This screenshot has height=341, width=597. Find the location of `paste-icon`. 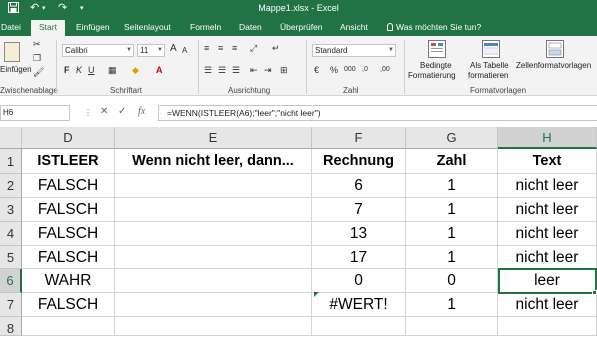

paste-icon is located at coordinates (12, 52).